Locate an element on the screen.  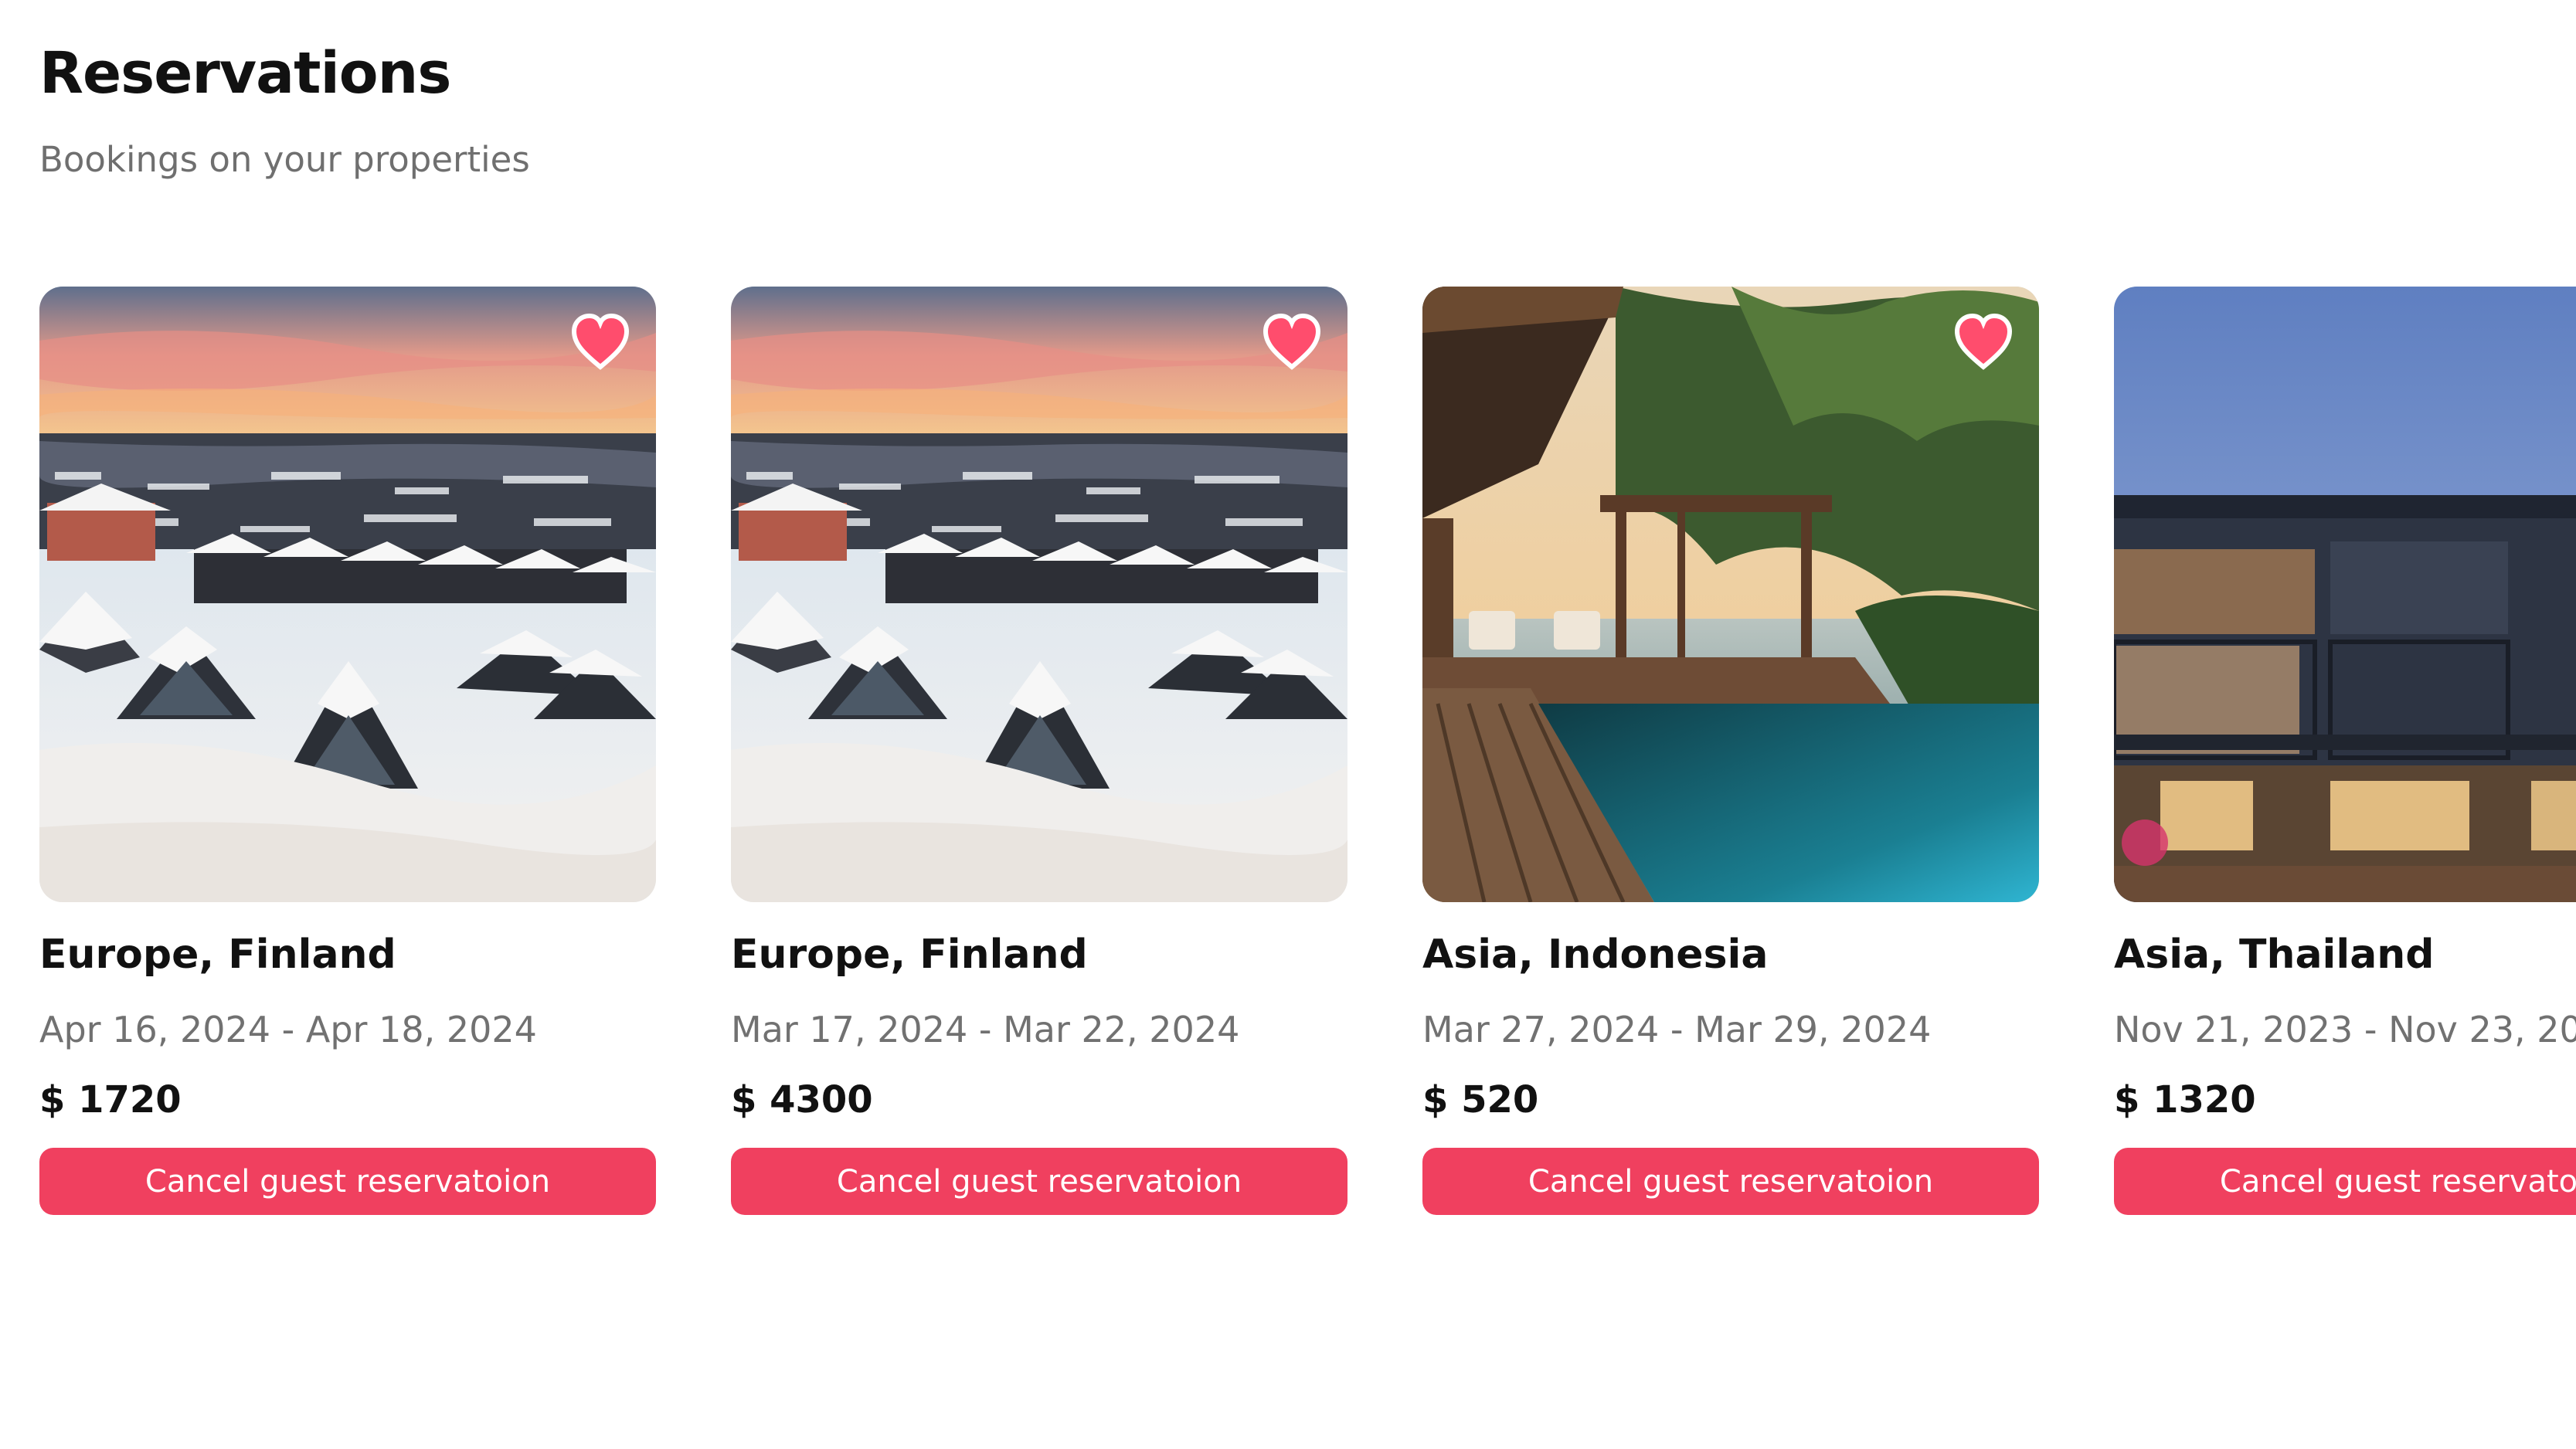
reservation-price: $ 520 is located at coordinates (1480, 1100).